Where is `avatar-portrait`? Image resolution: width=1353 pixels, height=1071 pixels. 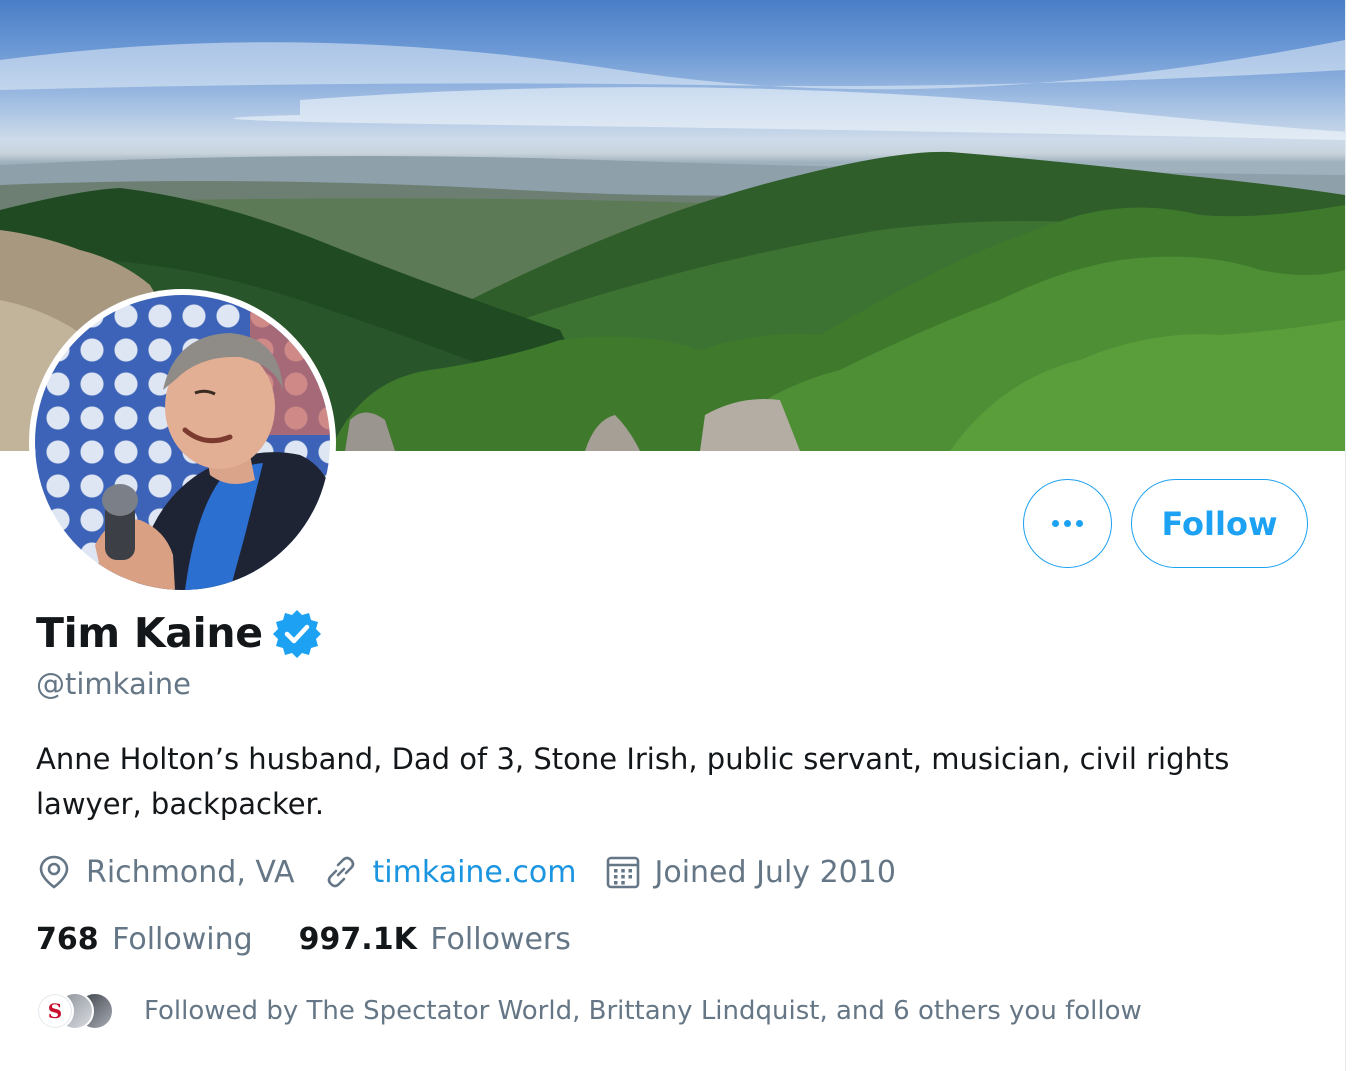 avatar-portrait is located at coordinates (212, 442).